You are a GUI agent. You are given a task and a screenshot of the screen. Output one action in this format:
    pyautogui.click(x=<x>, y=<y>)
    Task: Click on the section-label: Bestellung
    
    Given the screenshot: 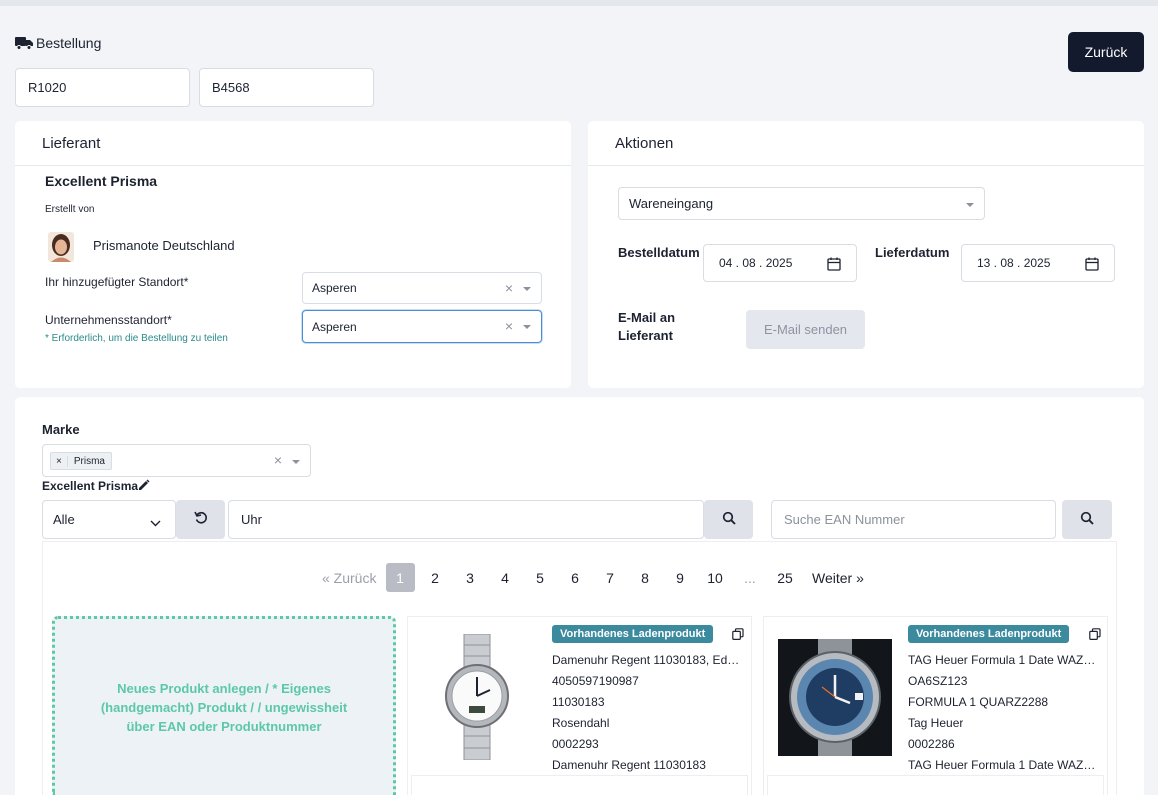 What is the action you would take?
    pyautogui.click(x=69, y=43)
    